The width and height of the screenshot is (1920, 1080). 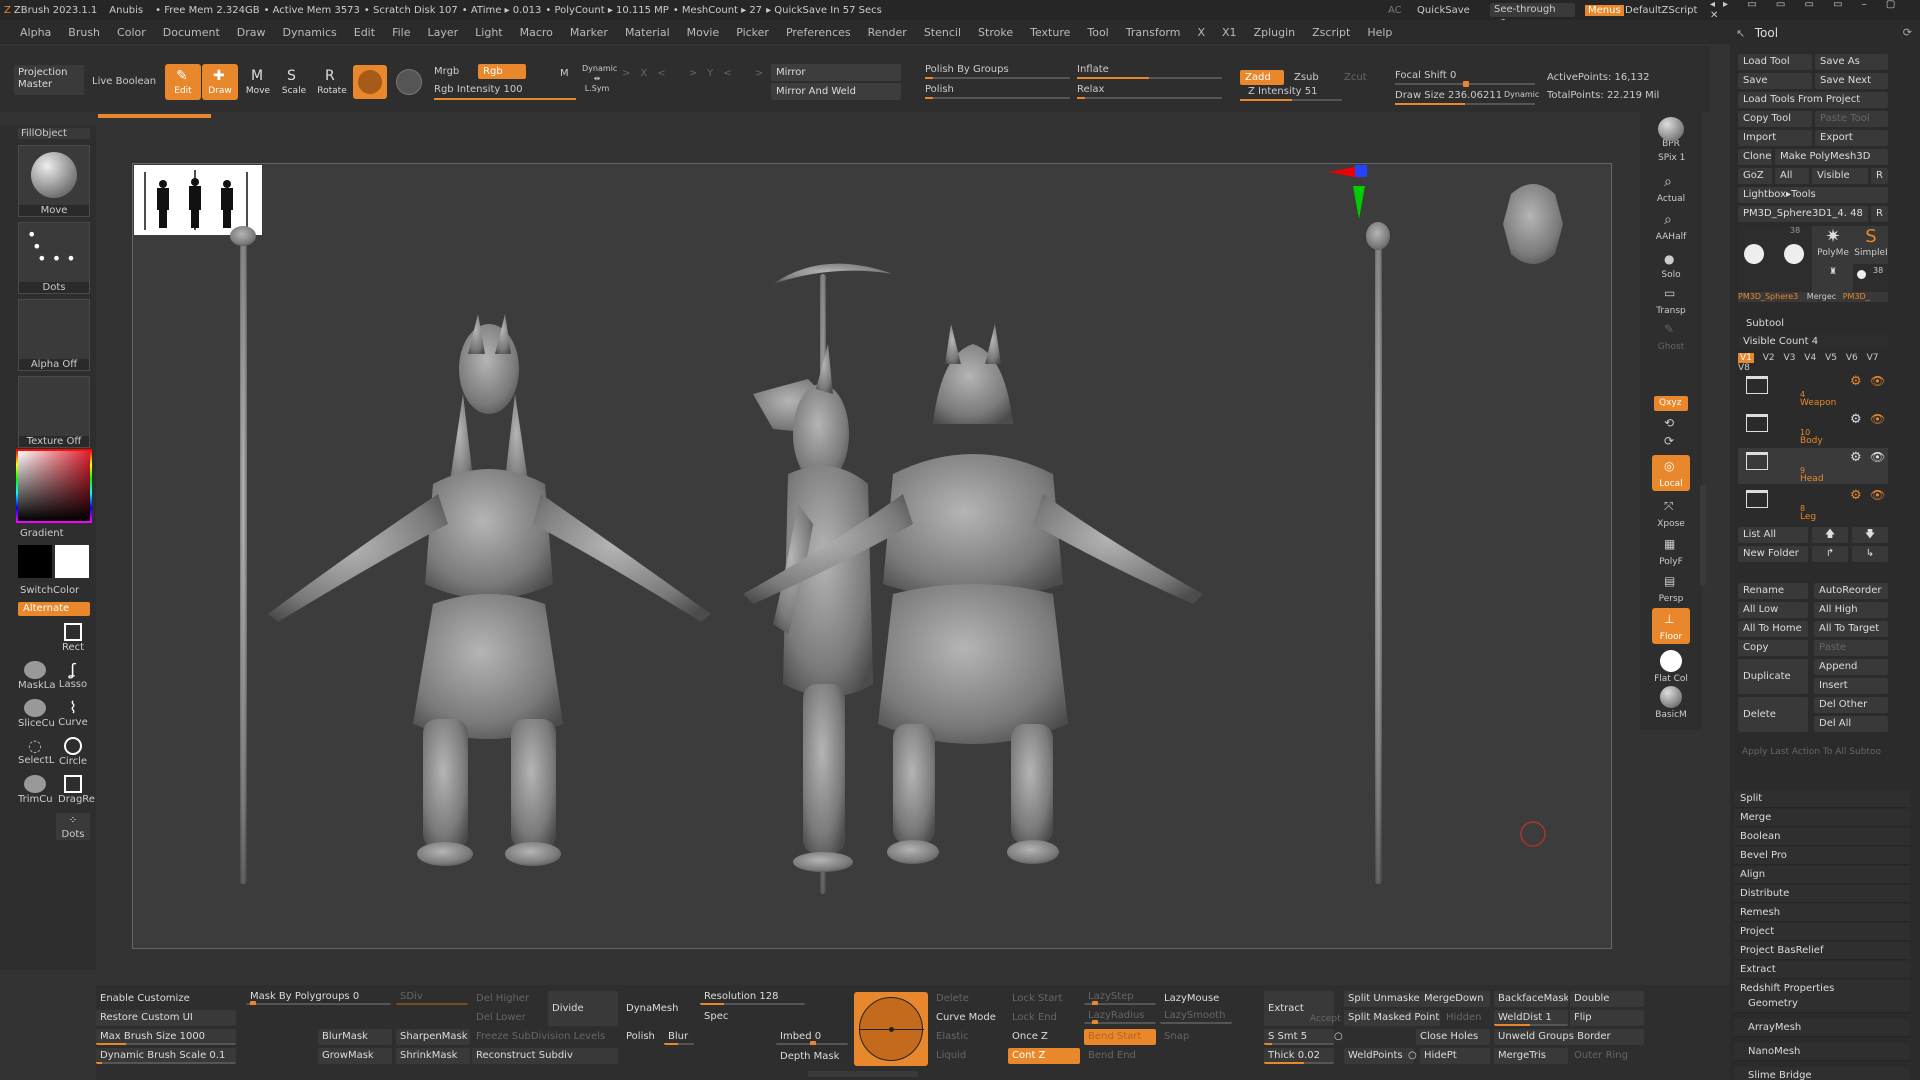 I want to click on polish-slider: Polish, so click(x=997, y=91).